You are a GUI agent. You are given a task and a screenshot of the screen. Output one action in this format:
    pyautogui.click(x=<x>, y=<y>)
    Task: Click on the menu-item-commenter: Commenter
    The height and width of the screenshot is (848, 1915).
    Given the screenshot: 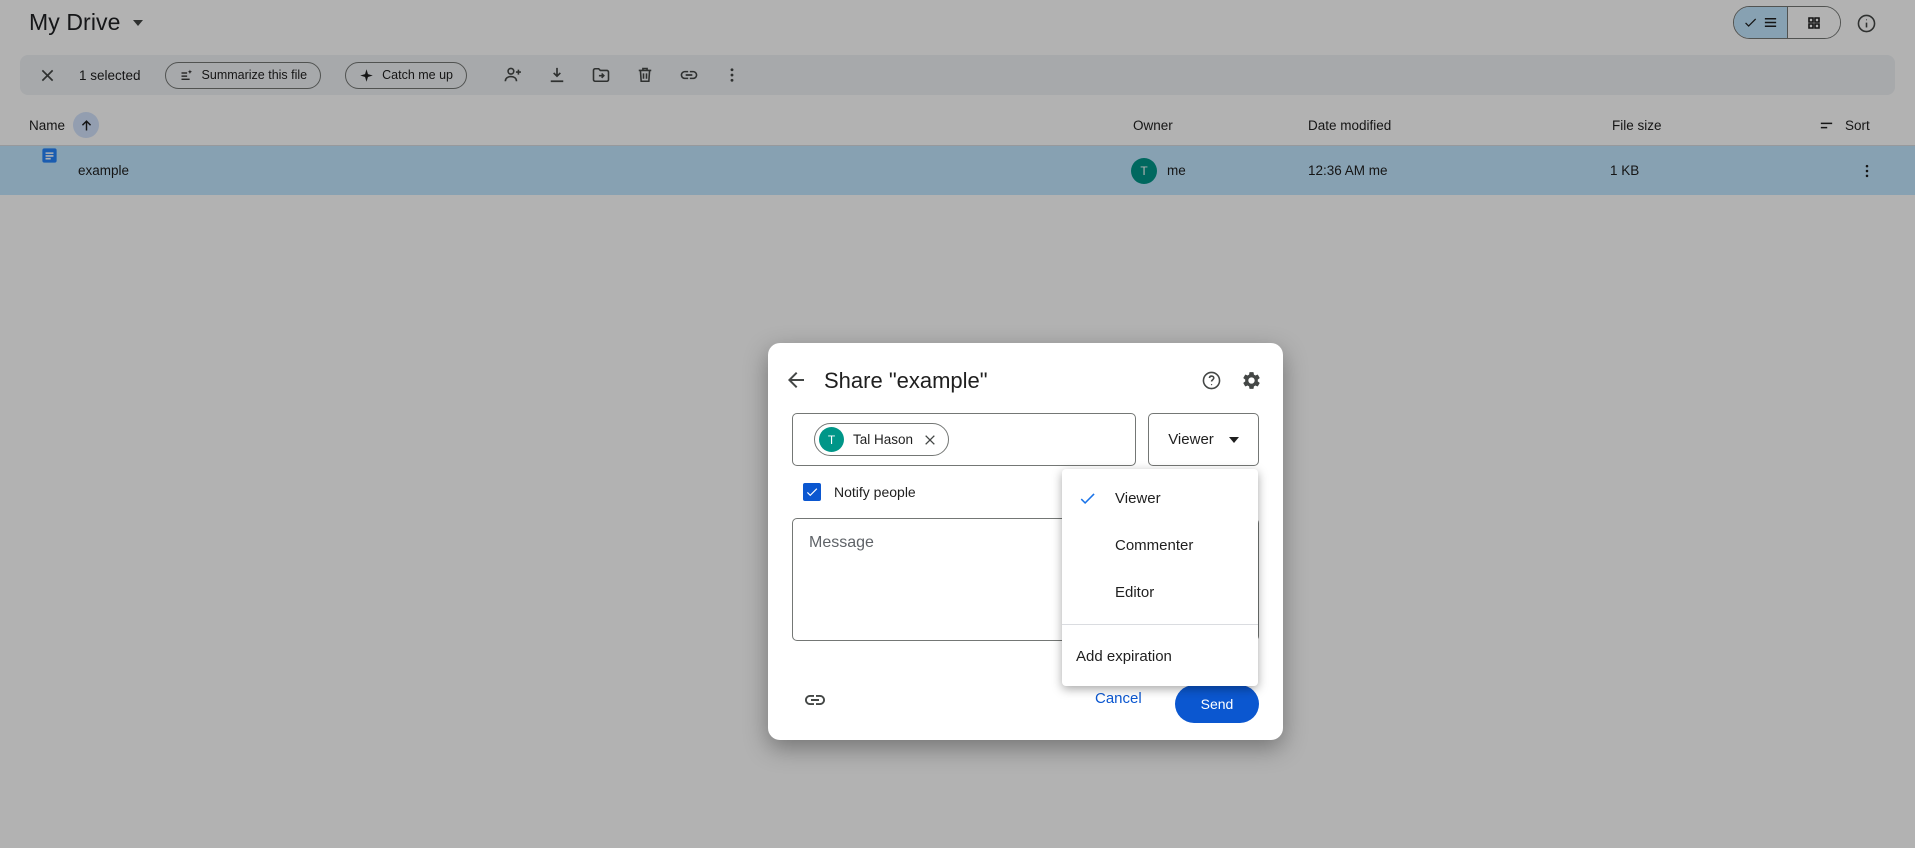 What is the action you would take?
    pyautogui.click(x=1160, y=545)
    